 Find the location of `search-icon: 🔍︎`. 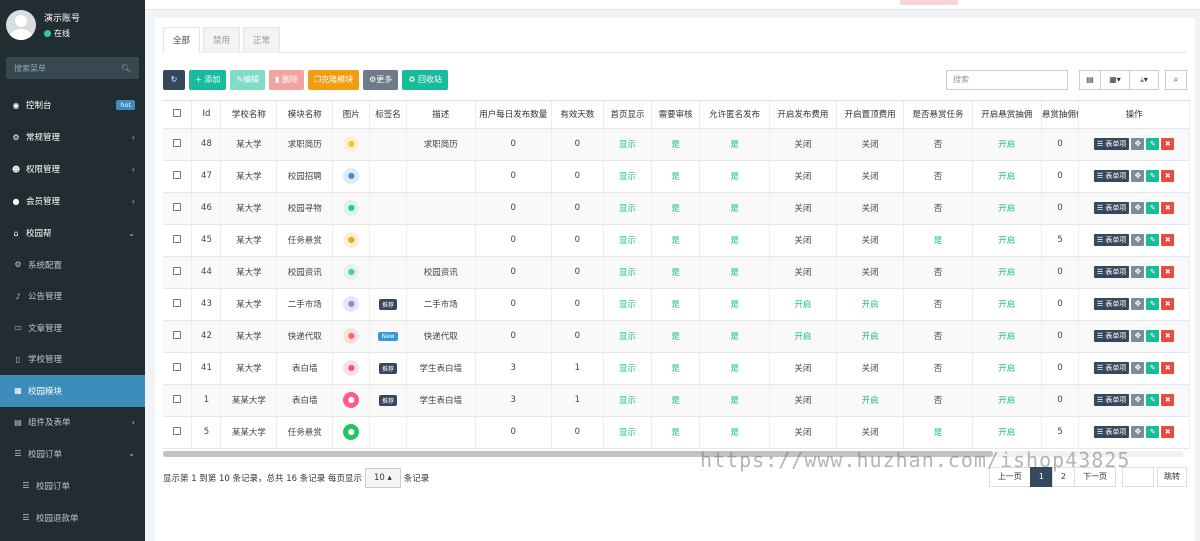

search-icon: 🔍︎ is located at coordinates (126, 68).